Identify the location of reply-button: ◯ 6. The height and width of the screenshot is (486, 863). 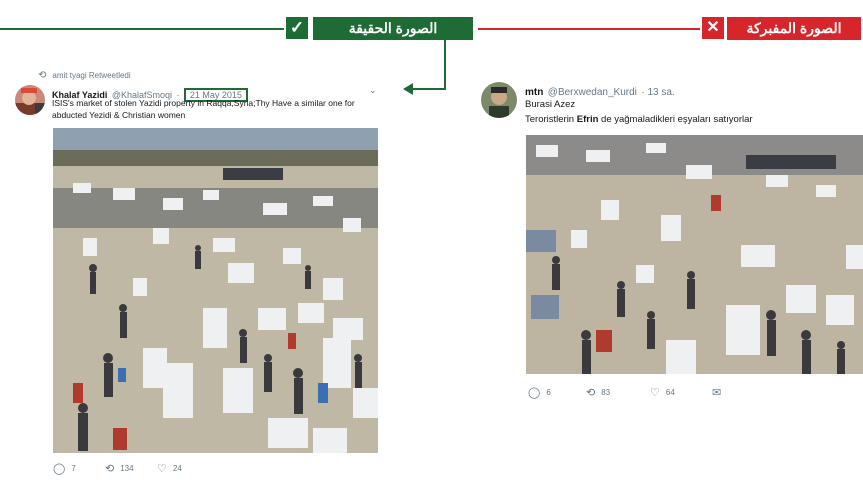
(539, 392).